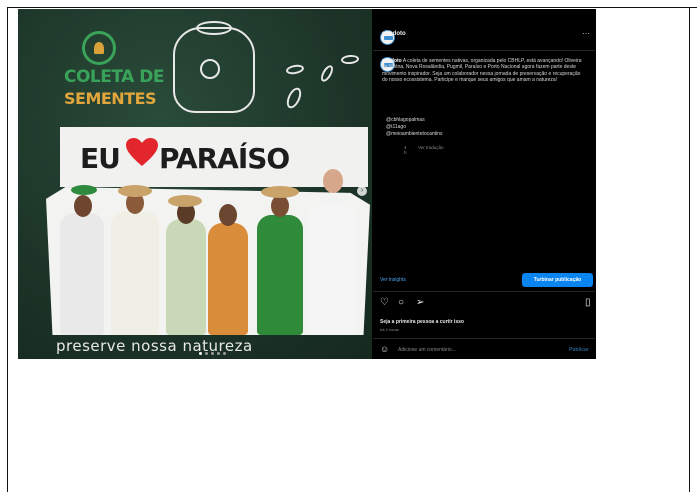 This screenshot has width=697, height=492. I want to click on view-insights-link: Ver insights, so click(393, 280).